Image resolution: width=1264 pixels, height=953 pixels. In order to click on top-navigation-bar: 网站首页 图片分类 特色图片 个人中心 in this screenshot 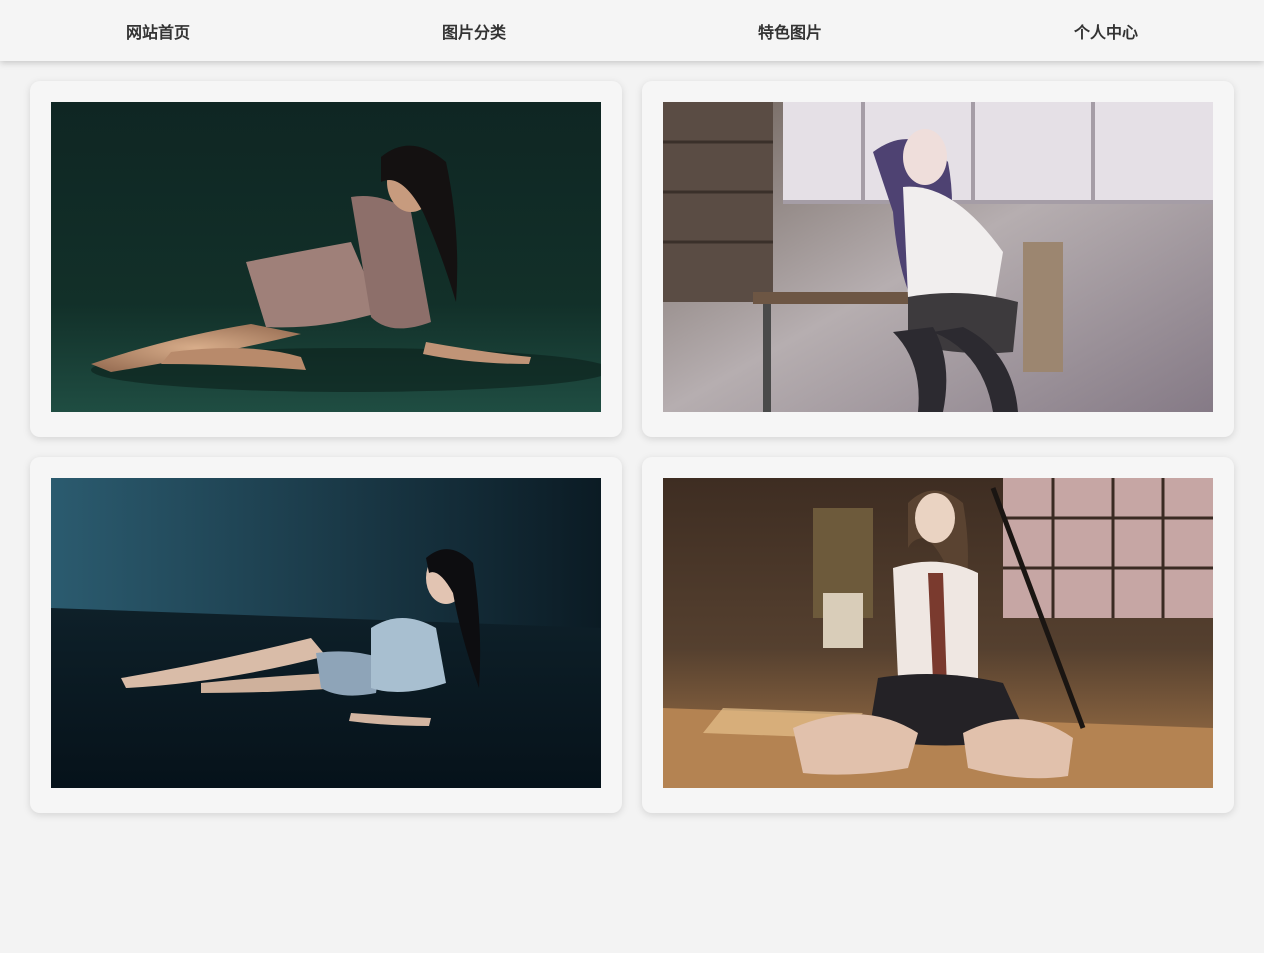, I will do `click(632, 30)`.